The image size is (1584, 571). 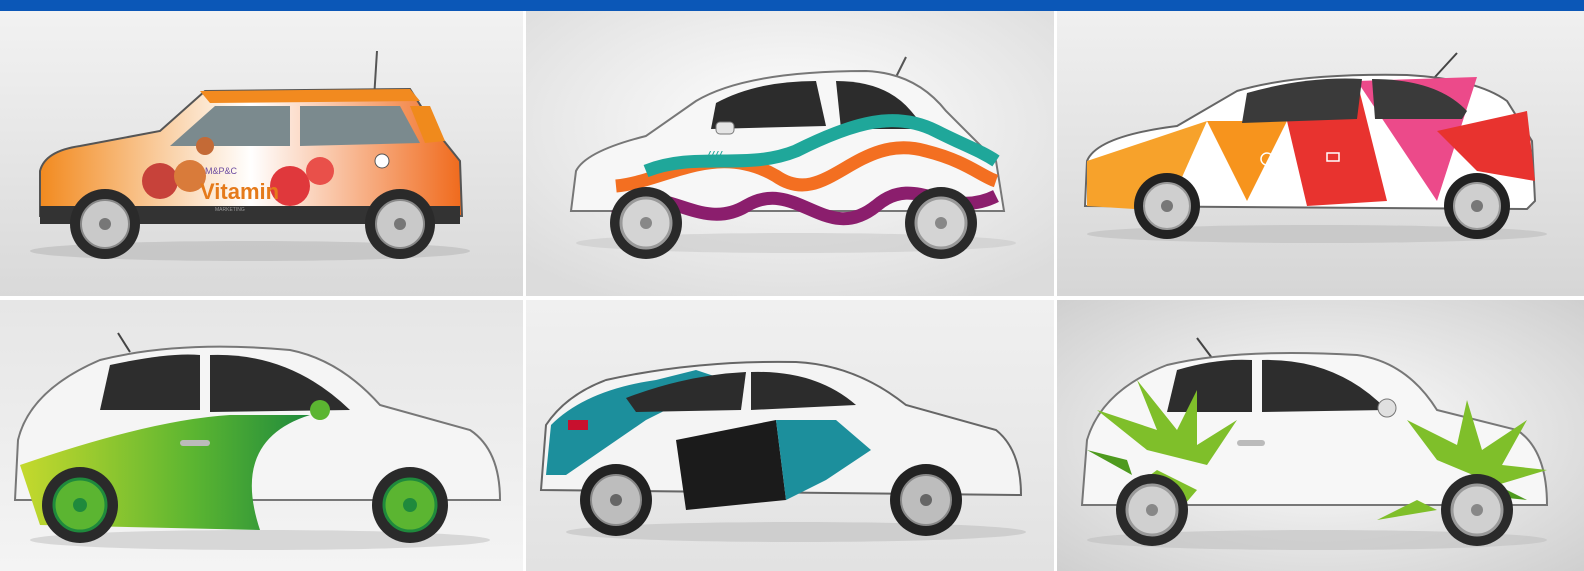 What do you see at coordinates (221, 171) in the screenshot?
I see `logo-small-text: M&P&C` at bounding box center [221, 171].